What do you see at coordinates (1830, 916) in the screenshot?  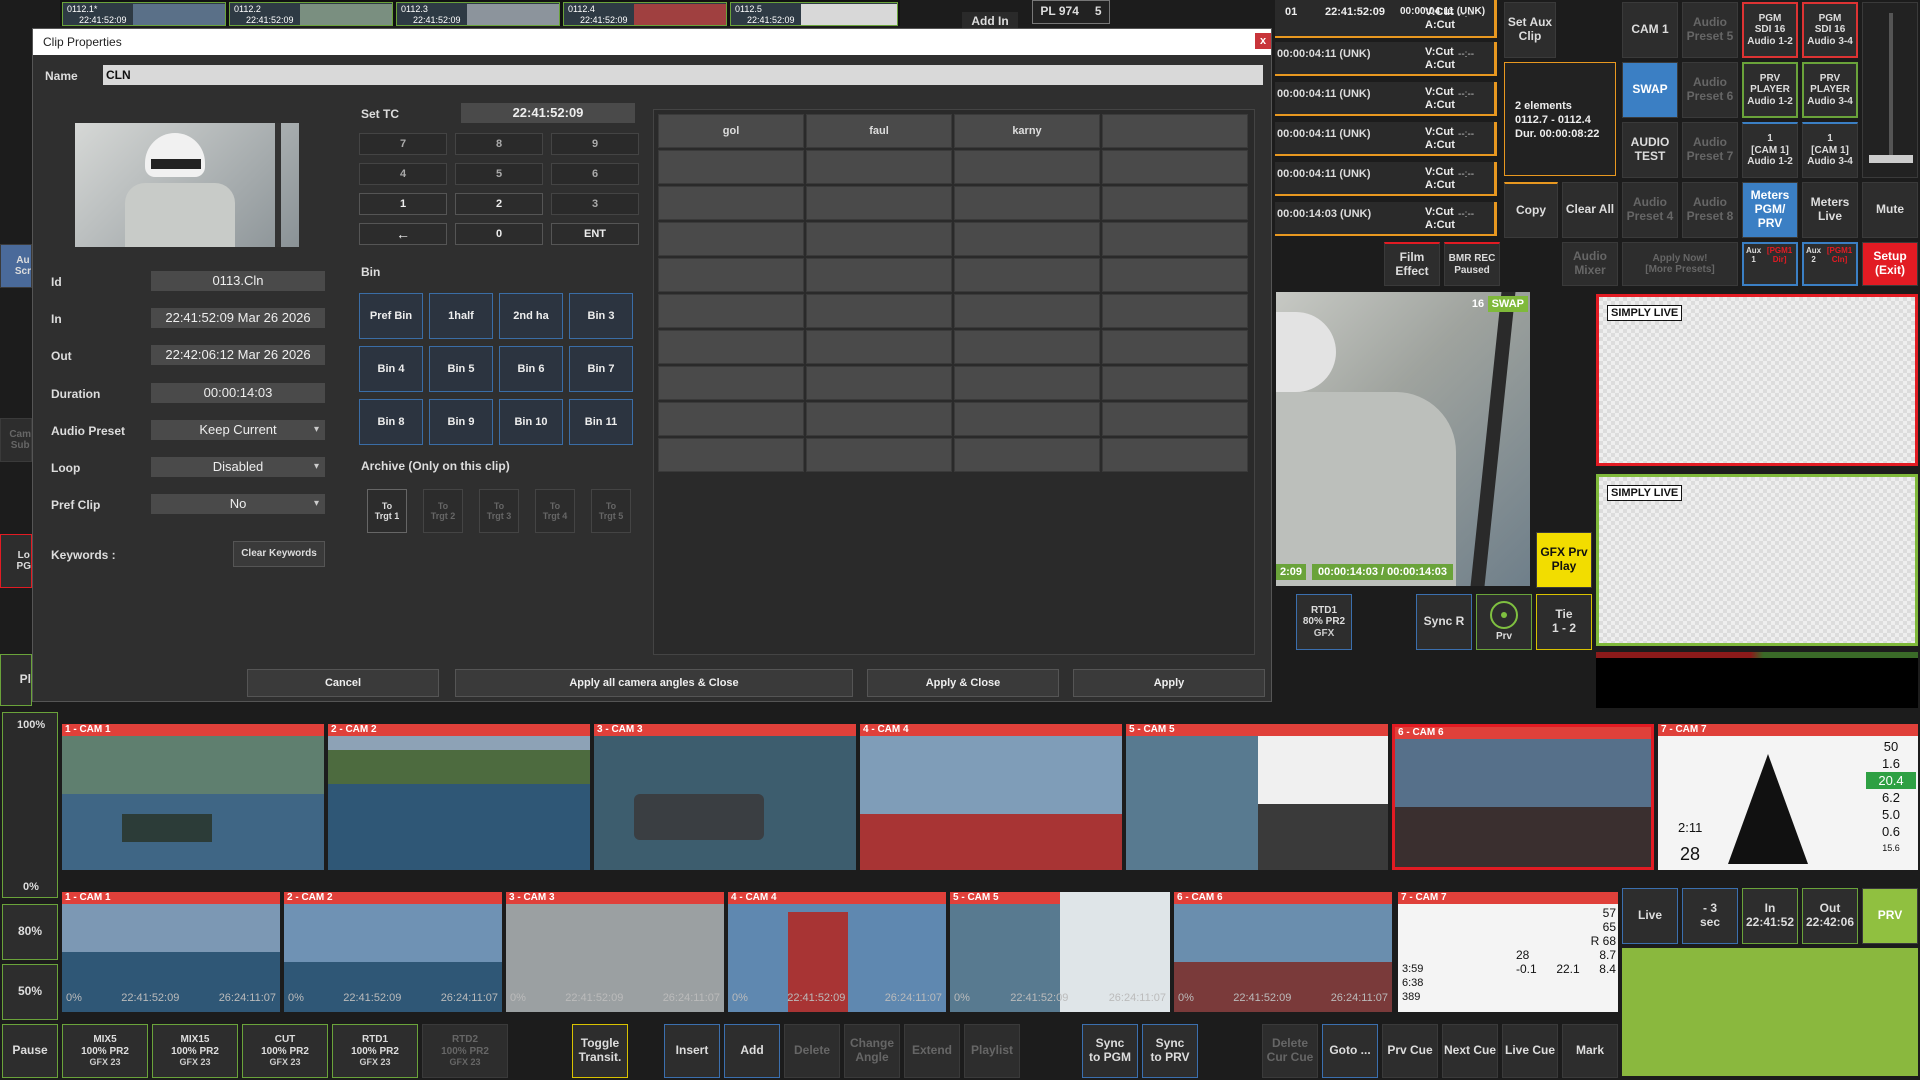 I see `out-point-button: Out 22:42:06` at bounding box center [1830, 916].